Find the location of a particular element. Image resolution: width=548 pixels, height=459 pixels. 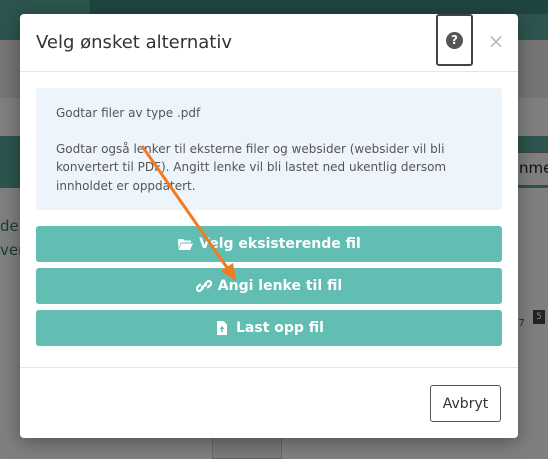

info-accepted-types: Godtar filer av type .pdf is located at coordinates (128, 113).